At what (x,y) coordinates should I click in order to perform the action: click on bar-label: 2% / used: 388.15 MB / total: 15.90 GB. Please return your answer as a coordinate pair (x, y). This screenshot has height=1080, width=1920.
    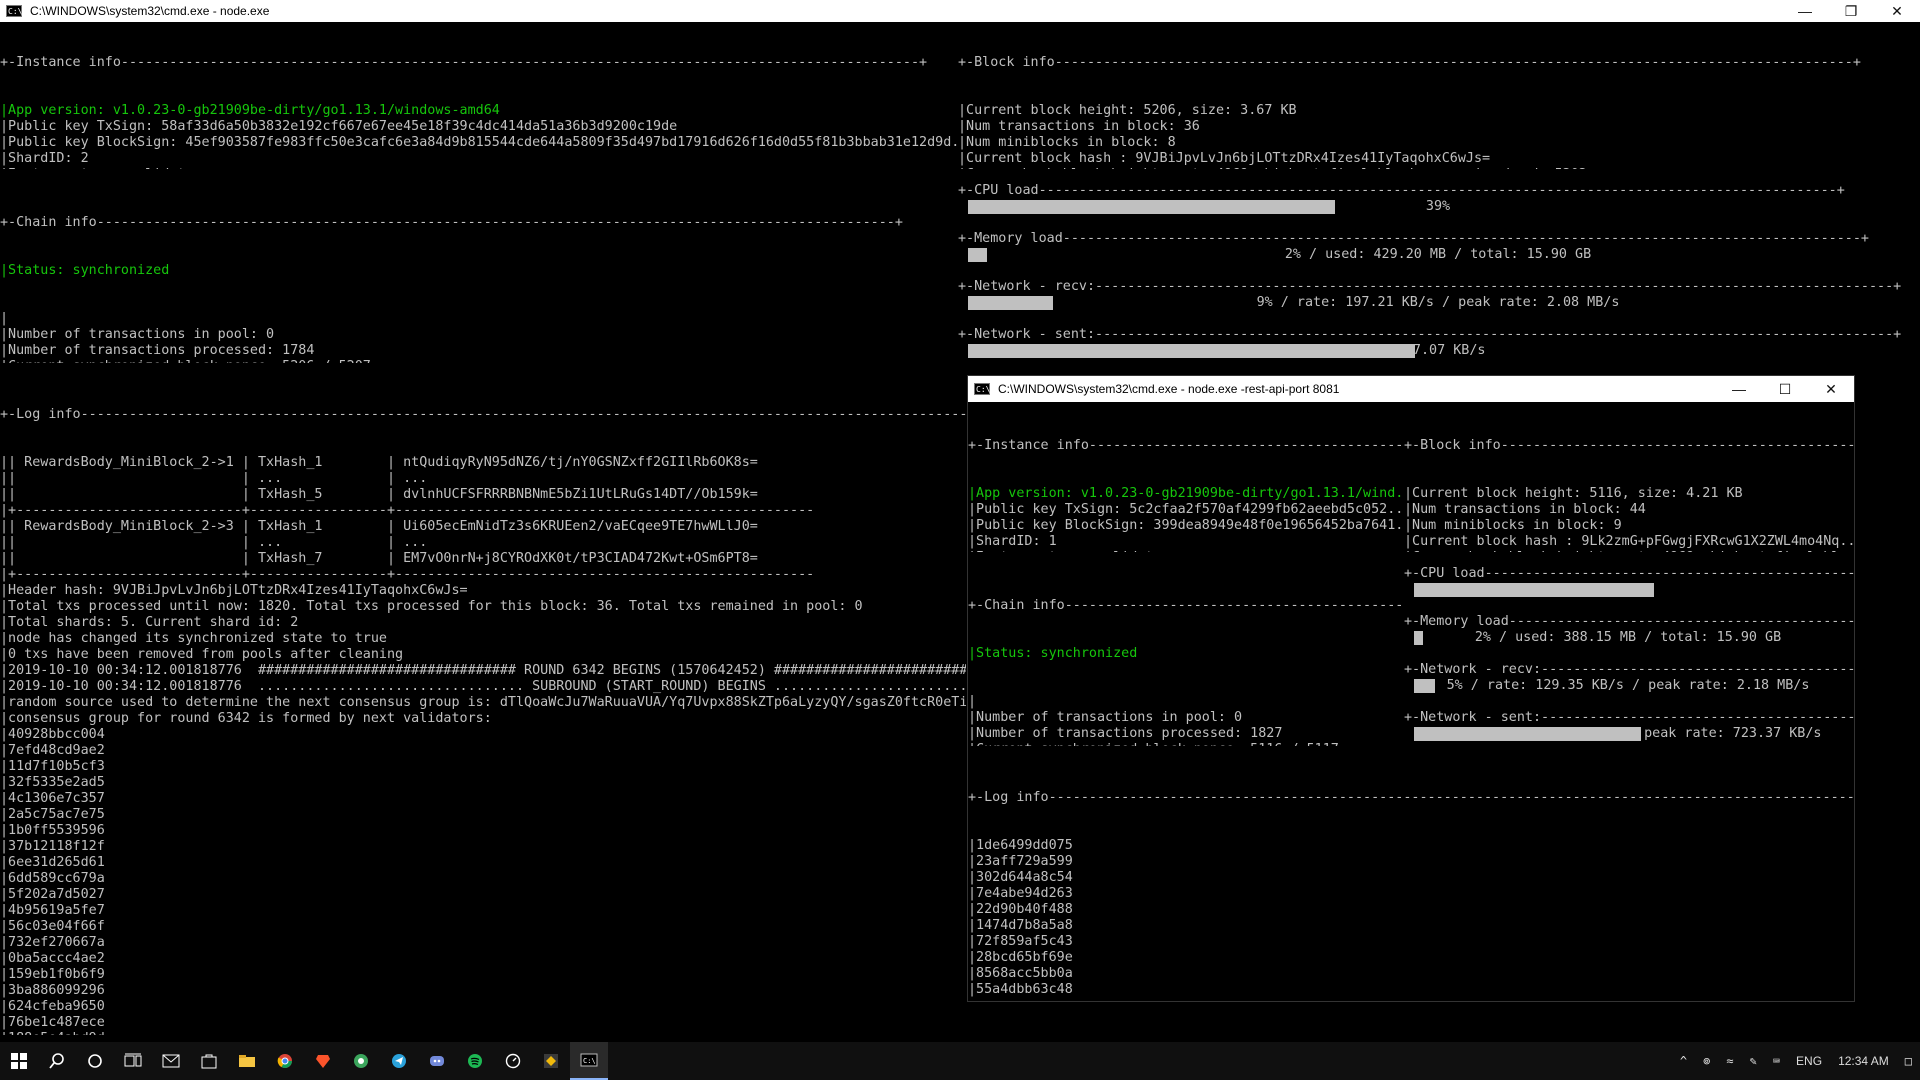
    Looking at the image, I should click on (1628, 637).